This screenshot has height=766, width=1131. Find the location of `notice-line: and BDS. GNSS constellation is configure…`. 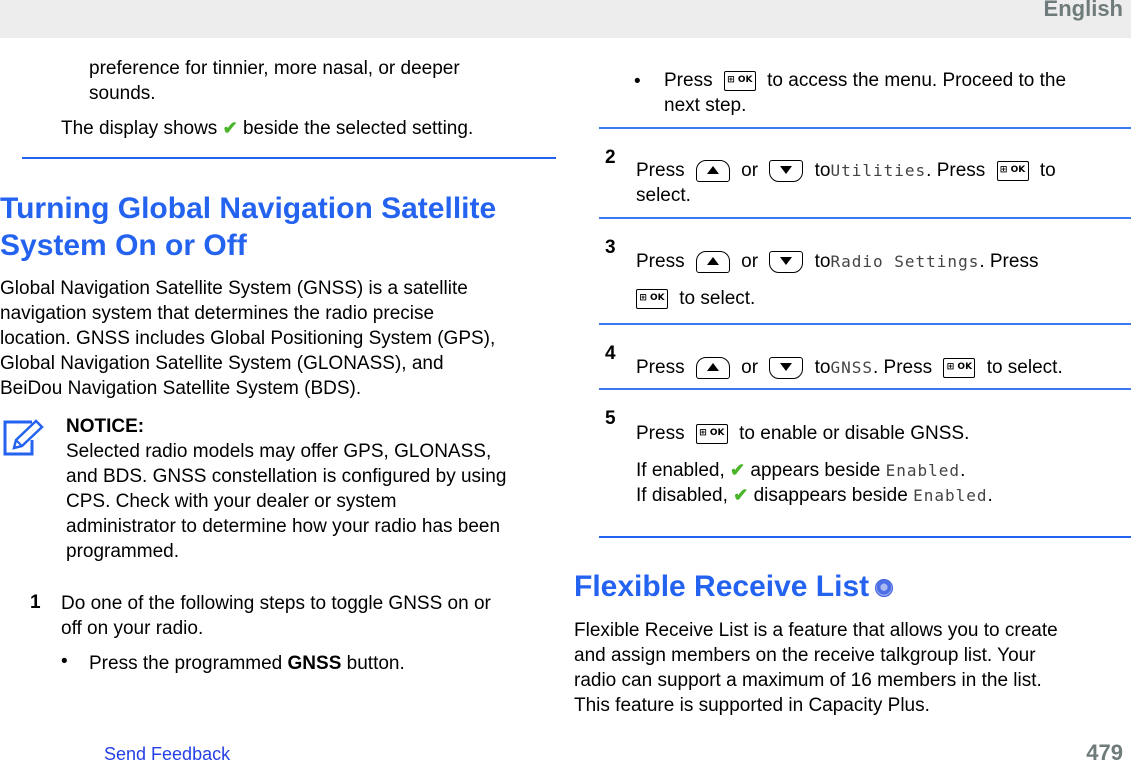

notice-line: and BDS. GNSS constellation is configure… is located at coordinates (286, 476).